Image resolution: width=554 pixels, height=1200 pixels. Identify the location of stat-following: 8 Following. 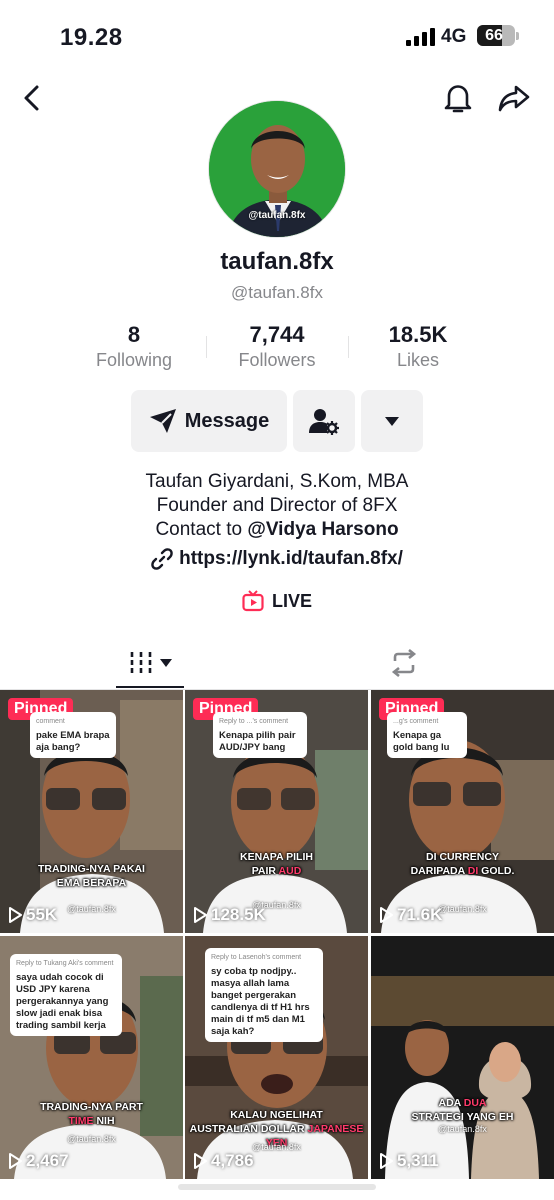
(134, 346).